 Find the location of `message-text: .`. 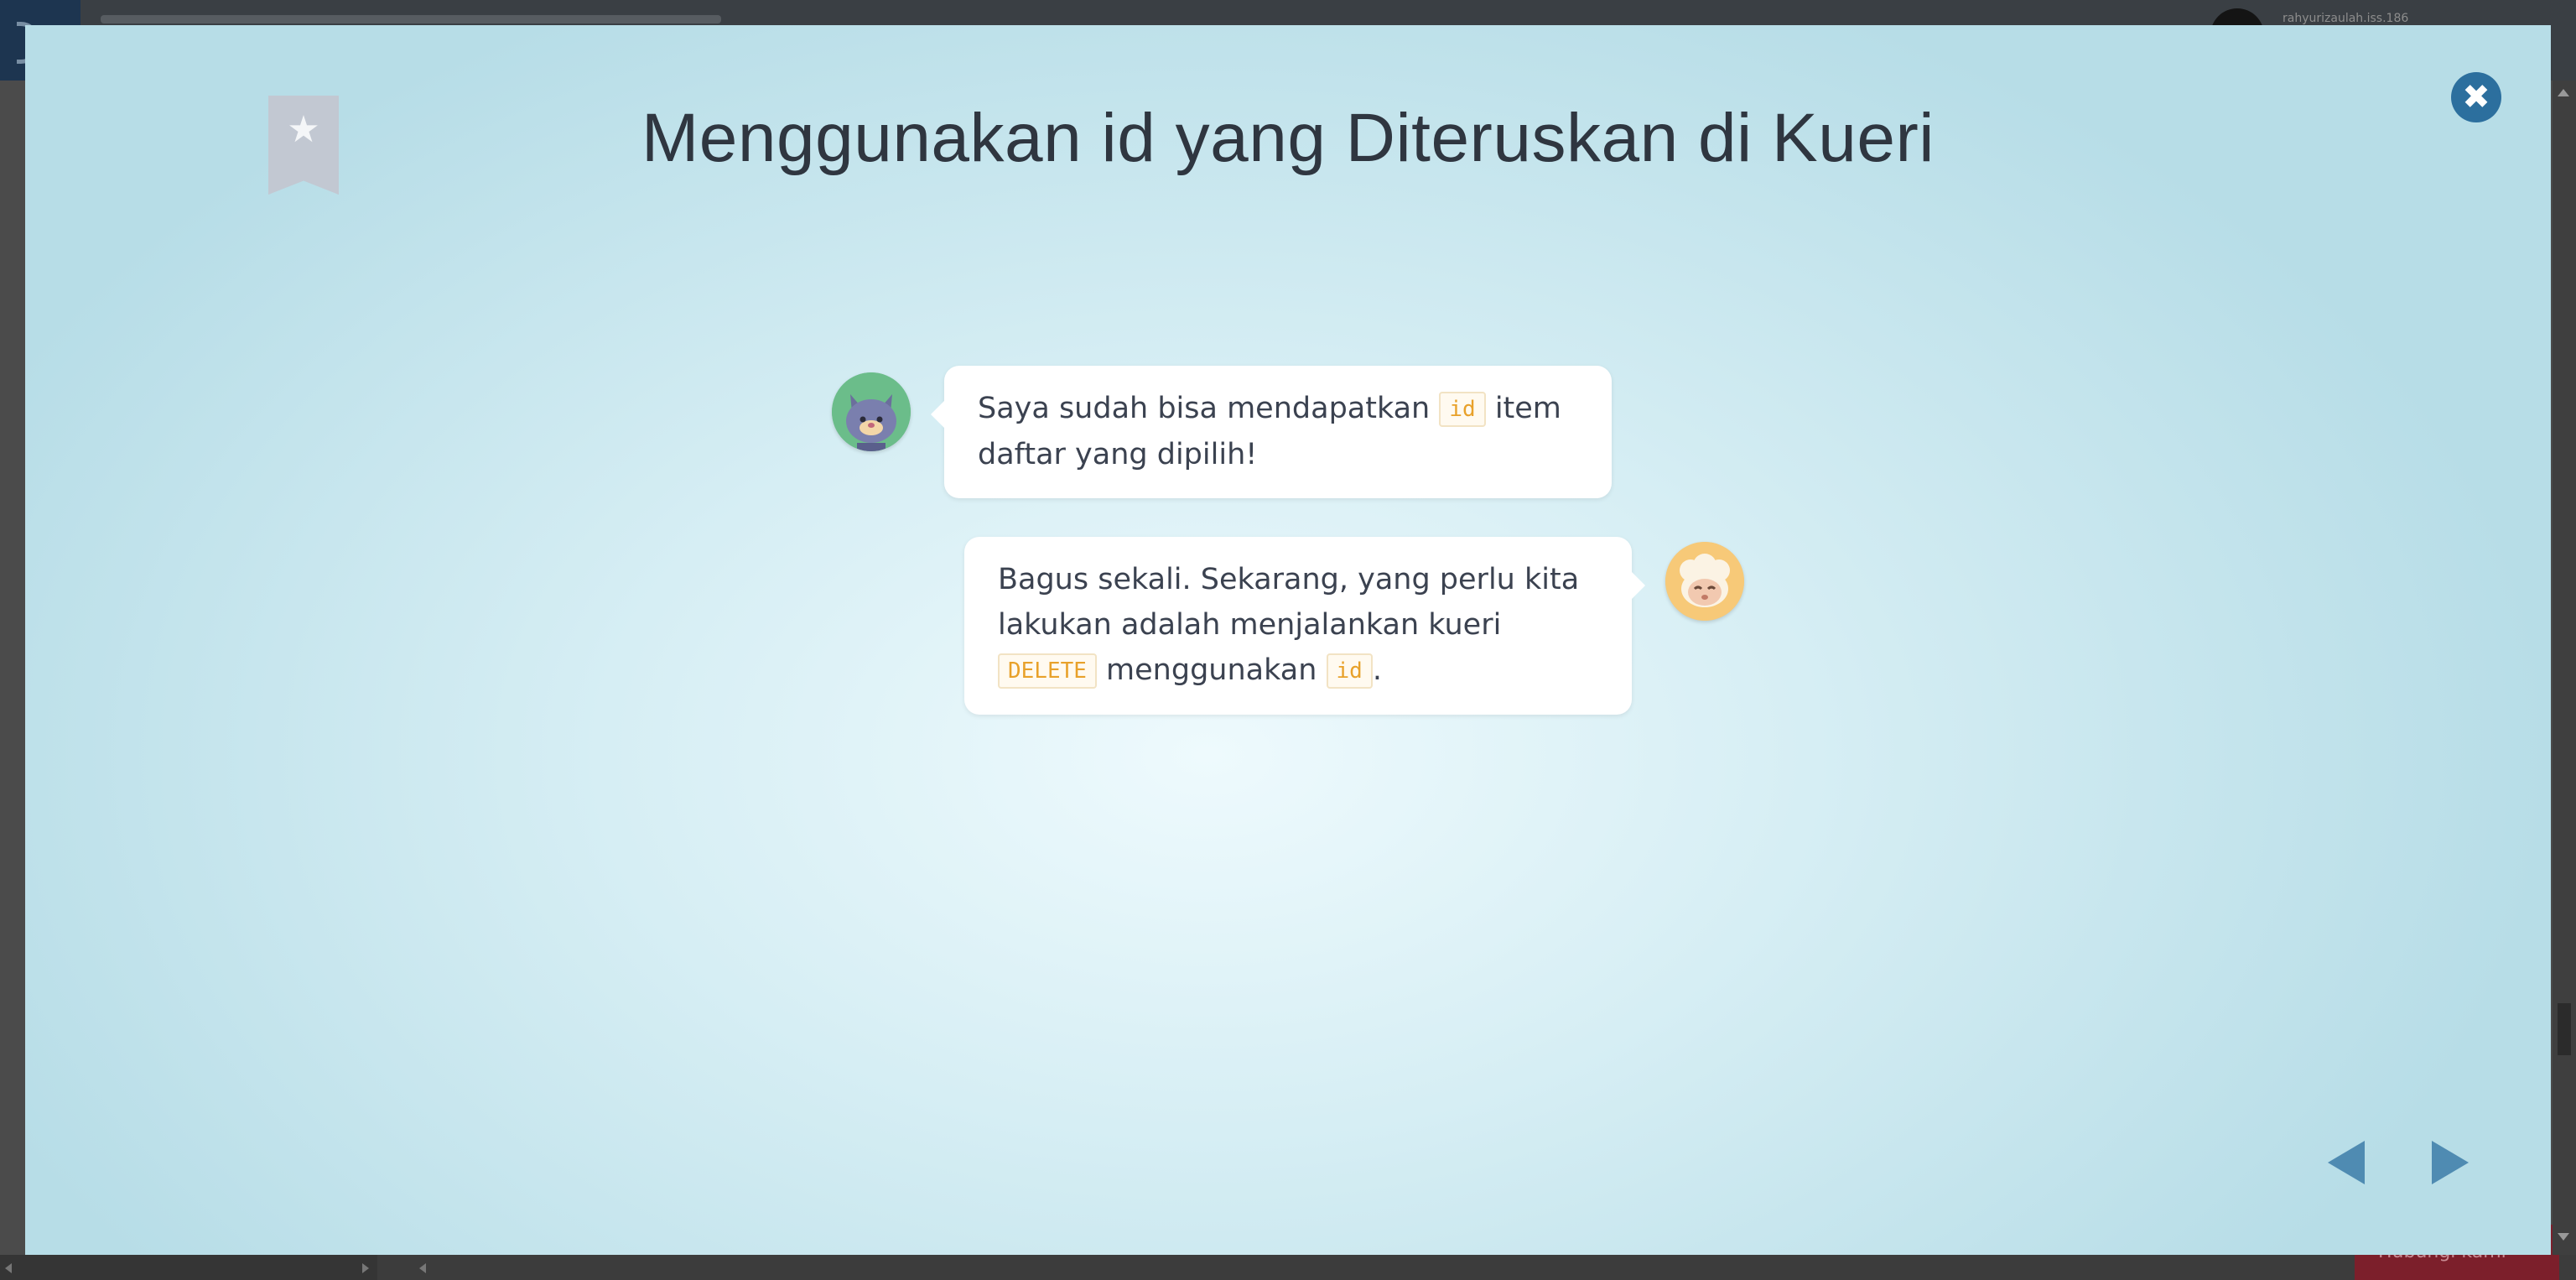

message-text: . is located at coordinates (1377, 670).